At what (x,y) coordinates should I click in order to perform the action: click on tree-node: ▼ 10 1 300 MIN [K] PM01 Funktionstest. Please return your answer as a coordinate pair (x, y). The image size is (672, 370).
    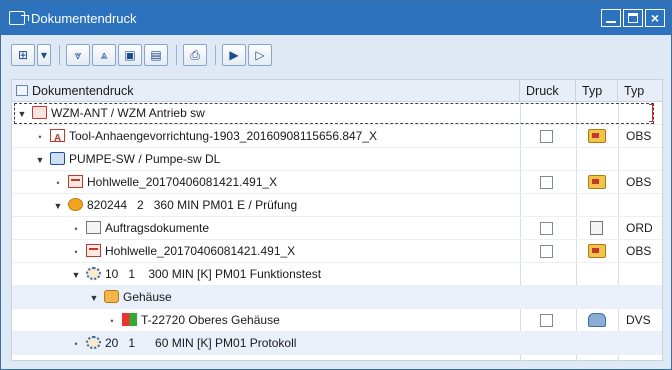
    Looking at the image, I should click on (266, 274).